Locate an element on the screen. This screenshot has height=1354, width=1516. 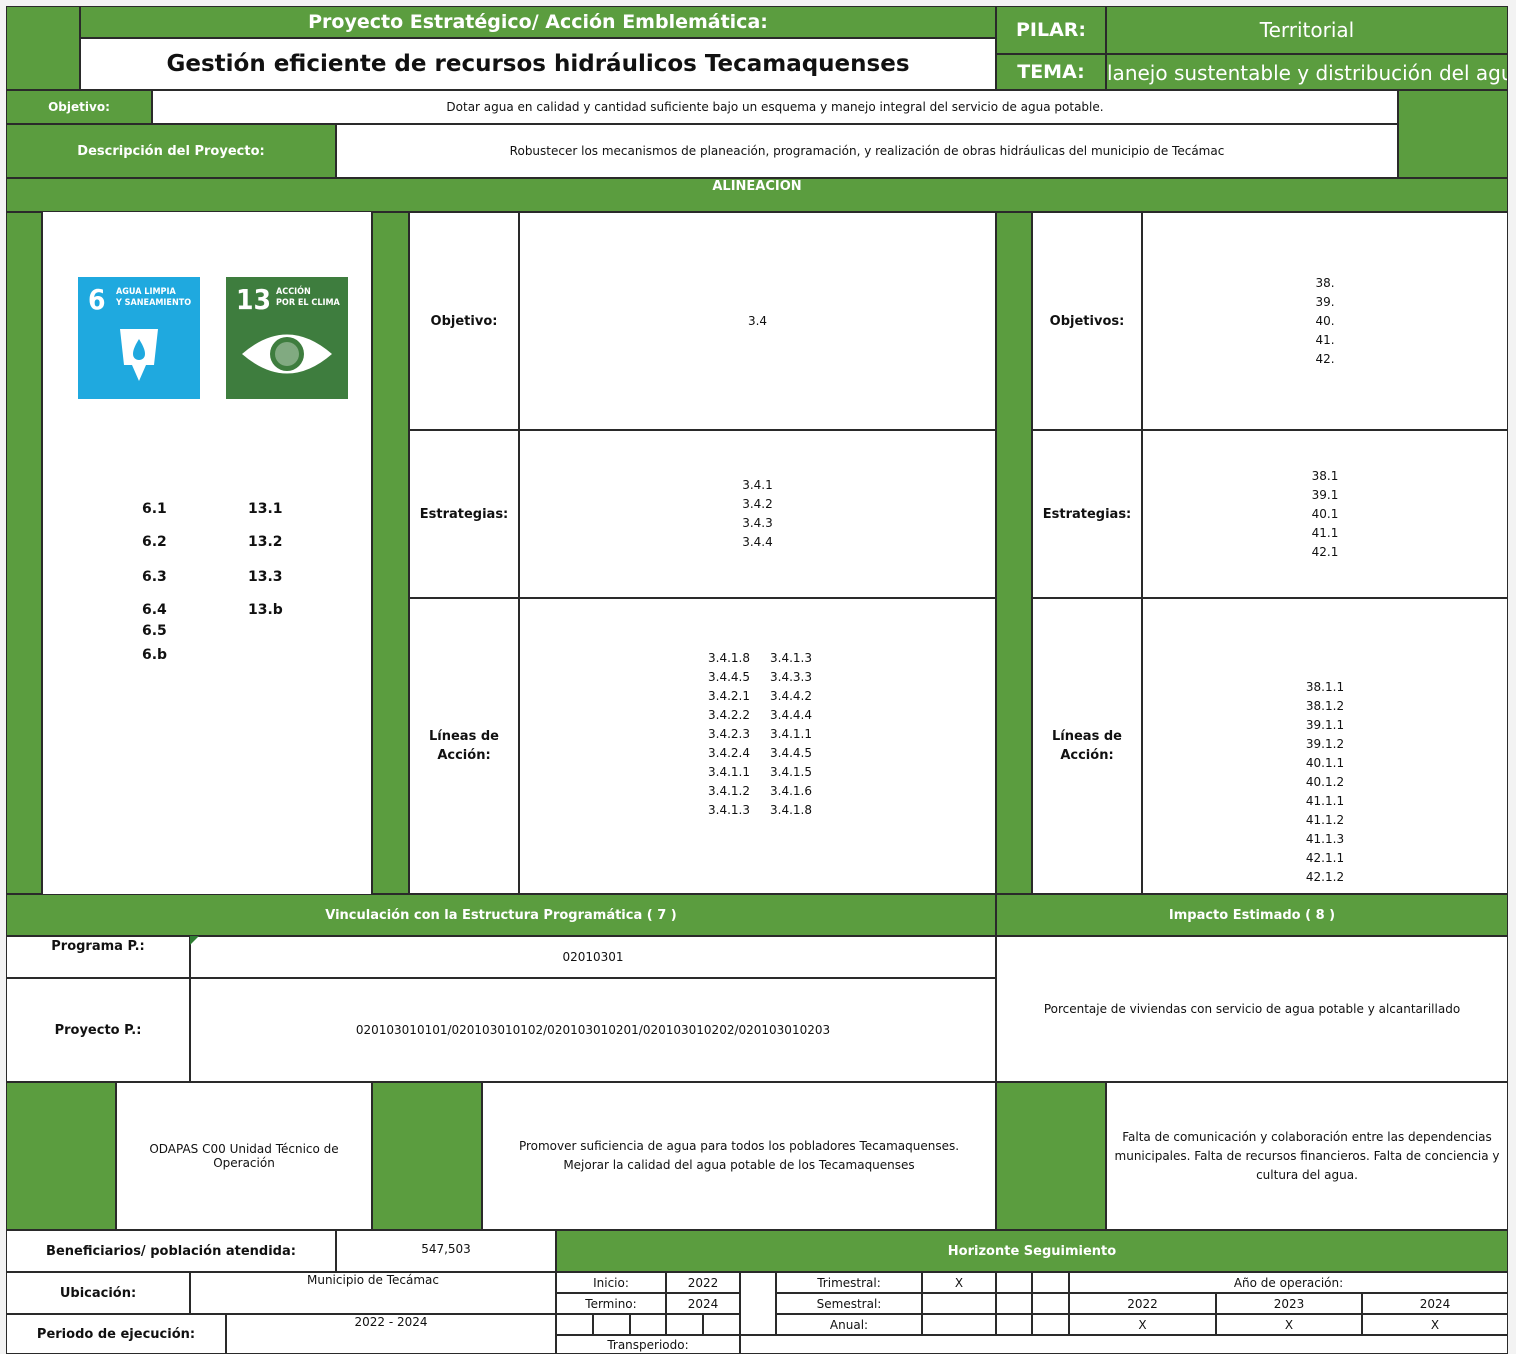
periodo-value: 2022 - 2024 is located at coordinates (391, 1334).